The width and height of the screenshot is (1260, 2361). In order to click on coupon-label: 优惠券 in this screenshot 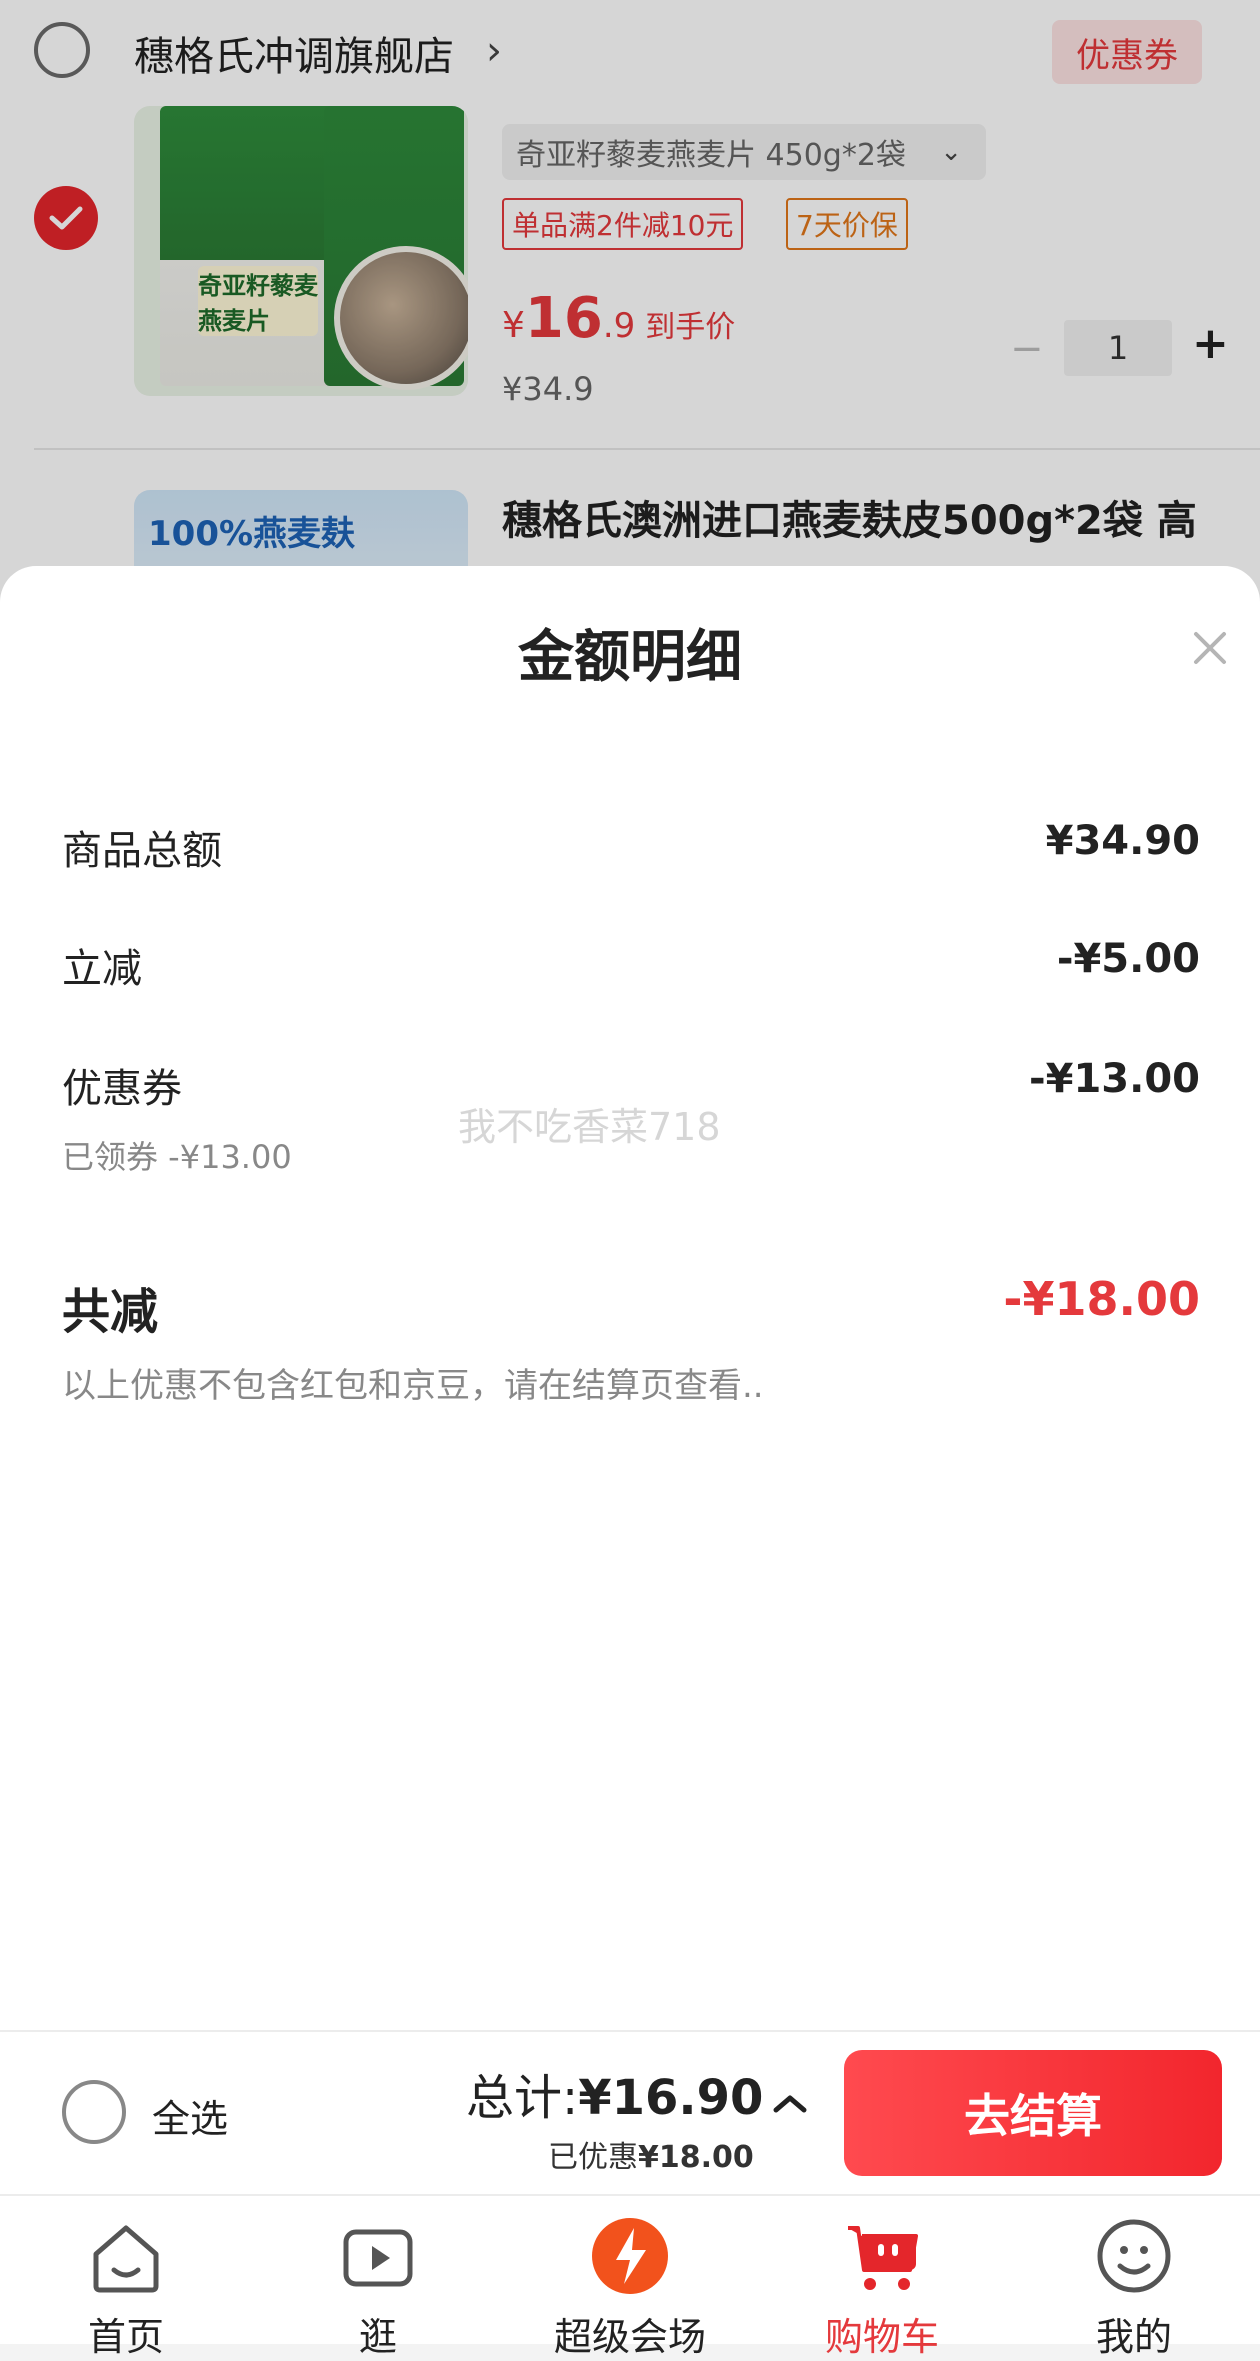, I will do `click(122, 1089)`.